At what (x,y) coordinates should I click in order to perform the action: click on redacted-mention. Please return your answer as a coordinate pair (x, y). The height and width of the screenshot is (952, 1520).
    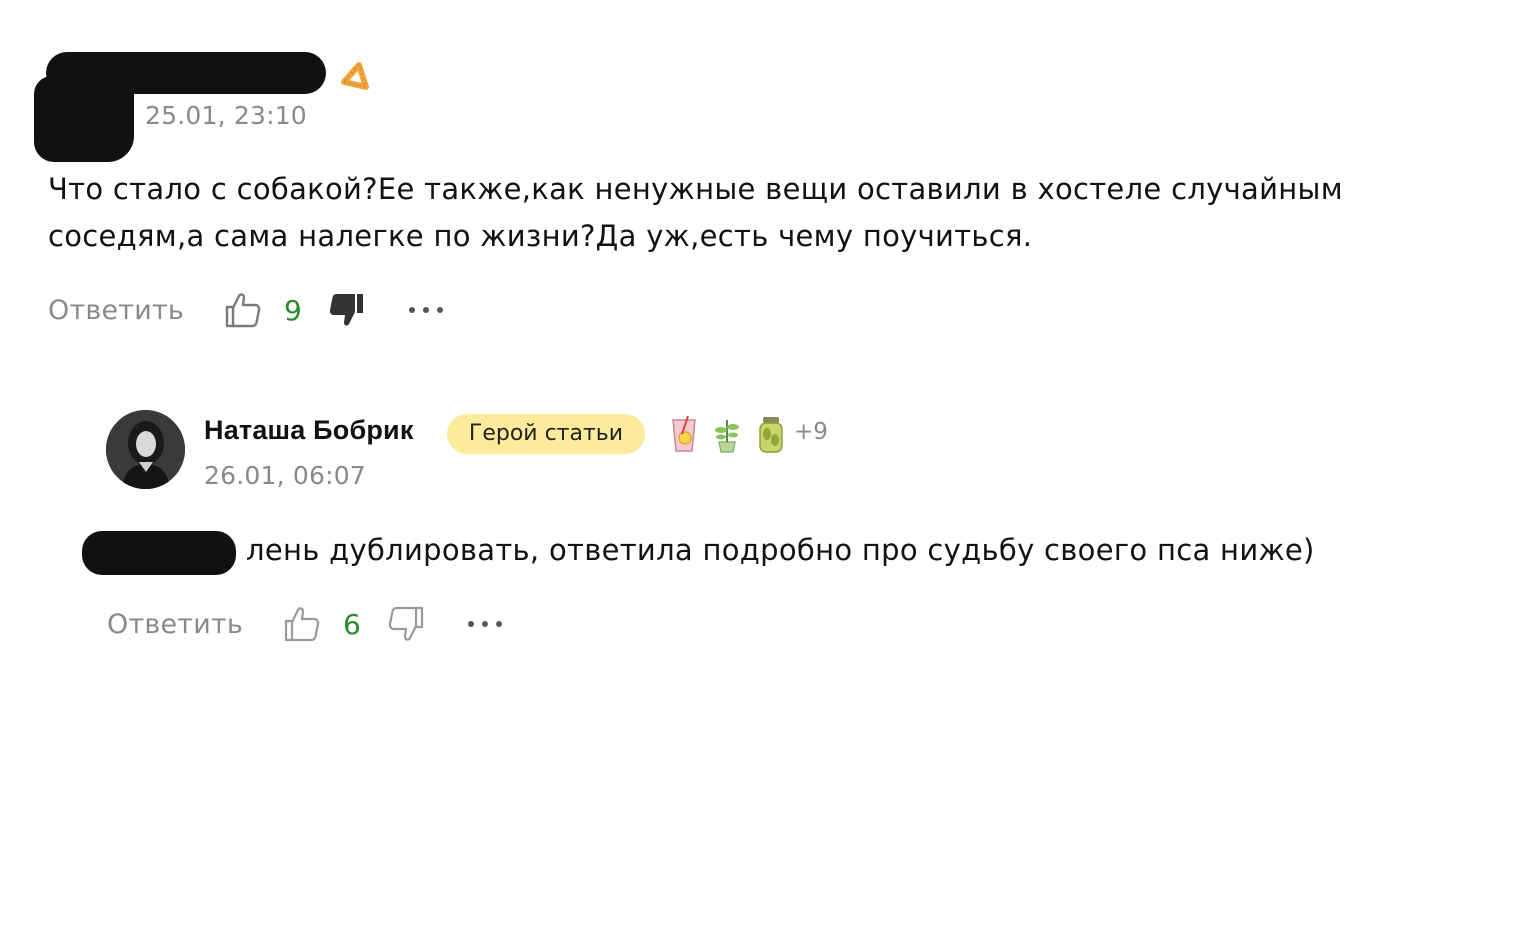
    Looking at the image, I should click on (159, 553).